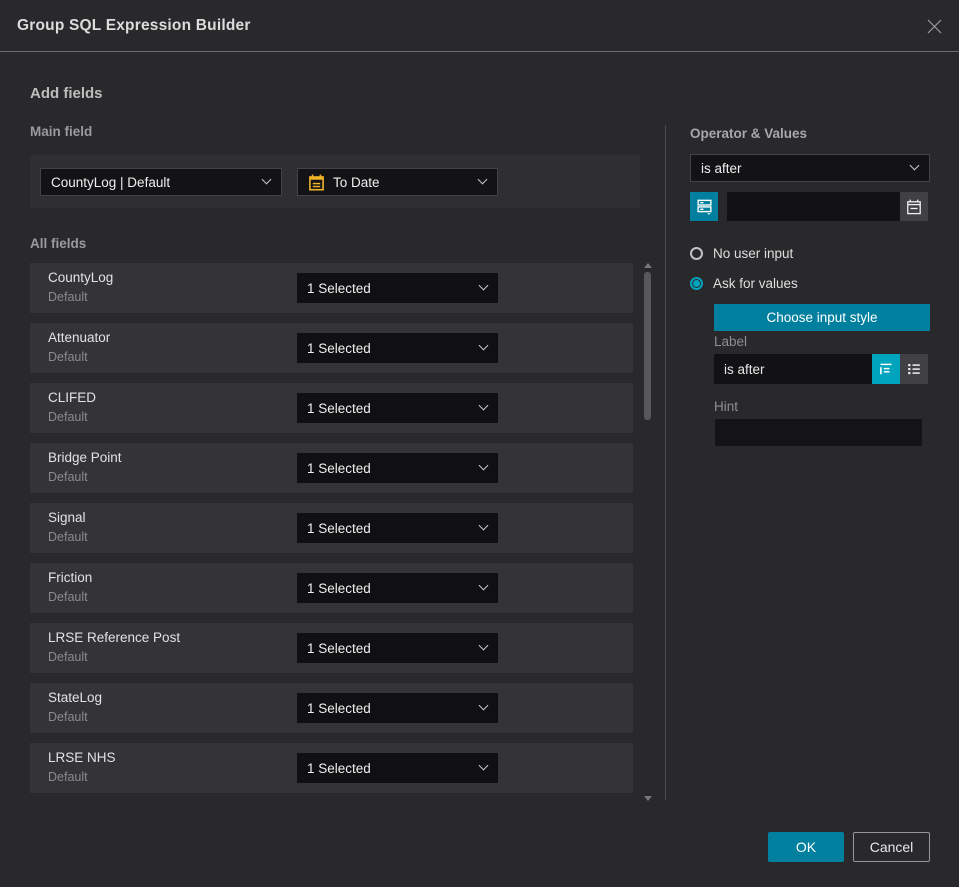 The width and height of the screenshot is (959, 887). Describe the element at coordinates (813, 206) in the screenshot. I see `value-input` at that location.